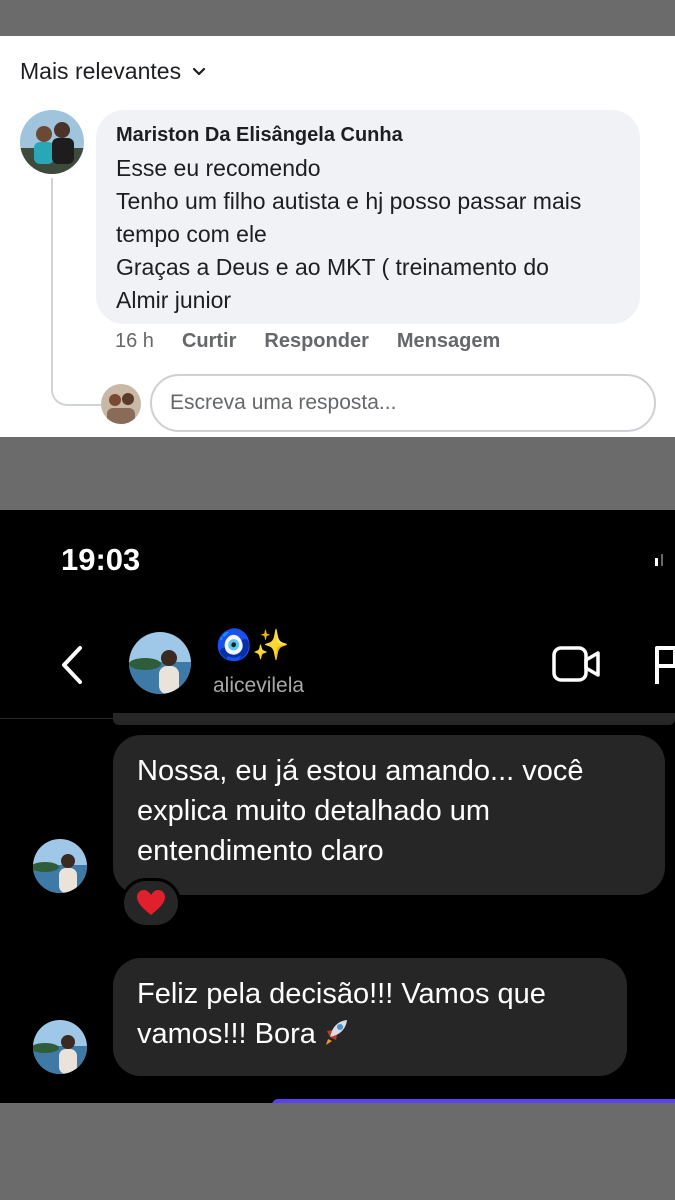 The image size is (675, 1200). What do you see at coordinates (659, 560) in the screenshot?
I see `signal-icon` at bounding box center [659, 560].